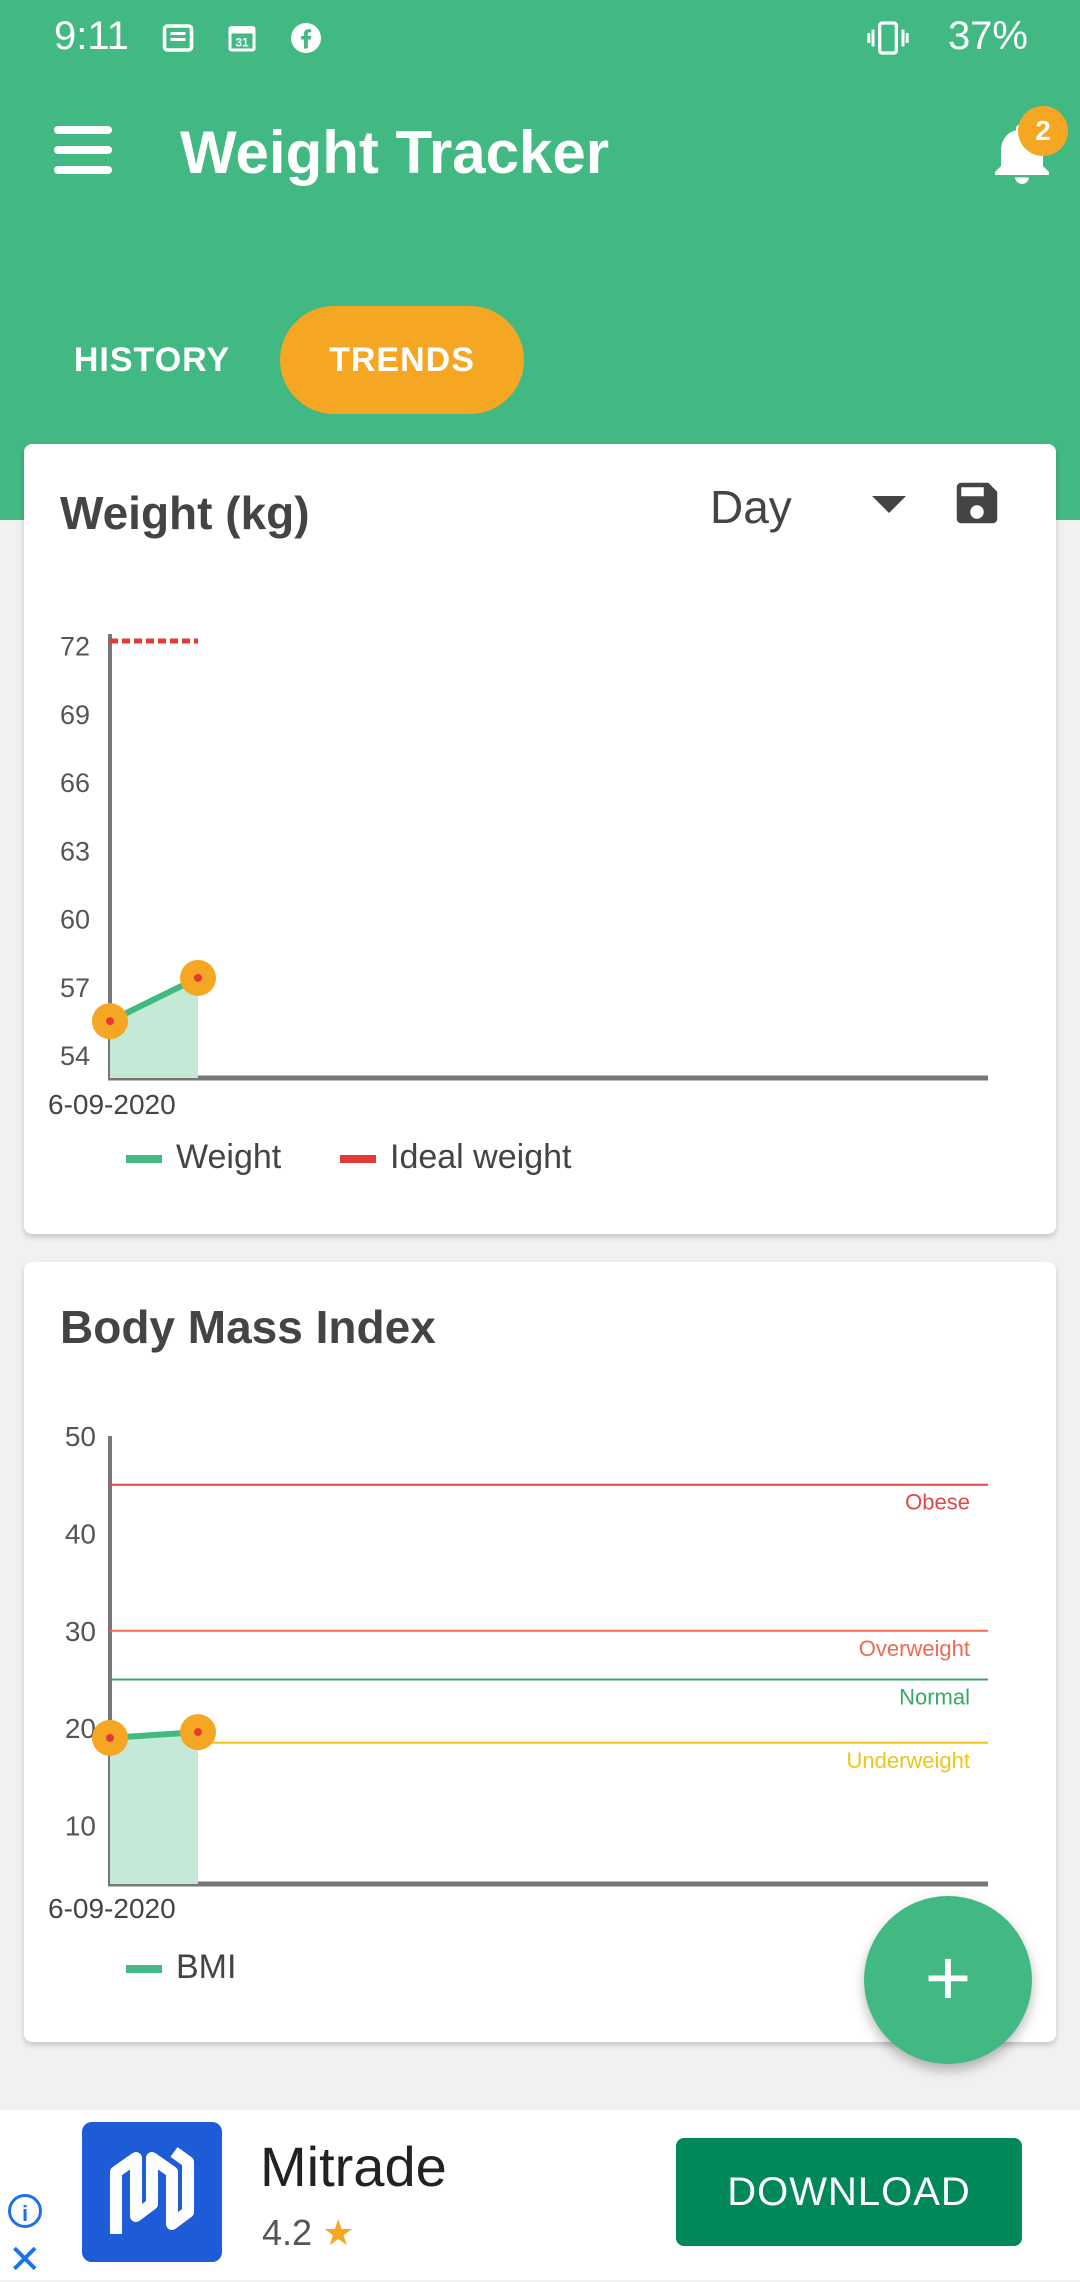 The height and width of the screenshot is (2282, 1080). What do you see at coordinates (84, 150) in the screenshot?
I see `menu-icon` at bounding box center [84, 150].